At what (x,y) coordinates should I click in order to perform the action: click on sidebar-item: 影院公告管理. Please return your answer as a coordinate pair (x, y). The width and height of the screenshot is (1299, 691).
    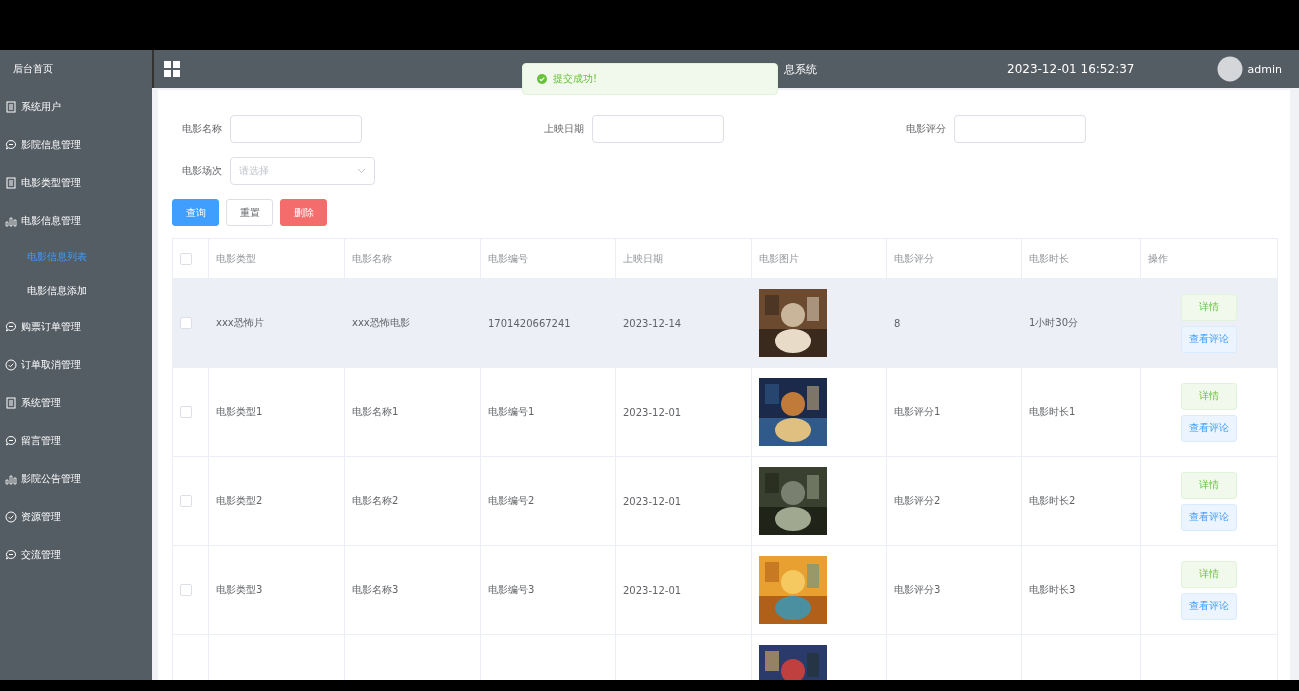
    Looking at the image, I should click on (76, 479).